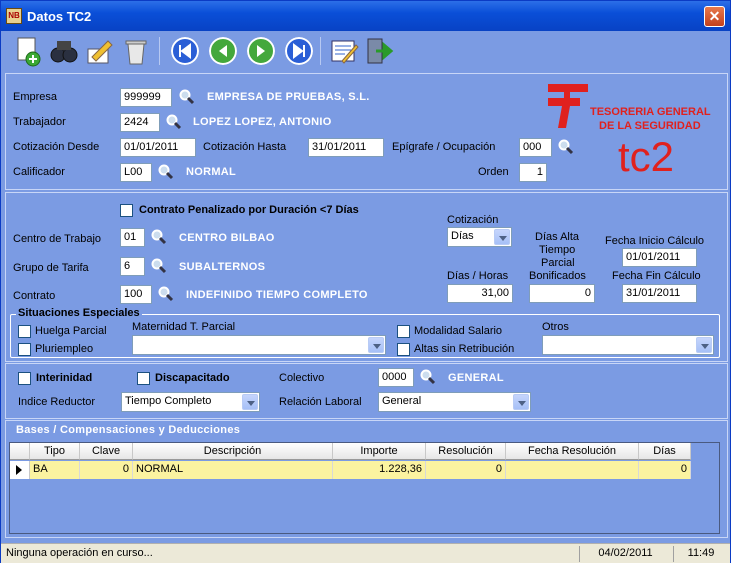 The image size is (731, 563). What do you see at coordinates (458, 331) in the screenshot?
I see `modalidad-label: Modalidad Salario` at bounding box center [458, 331].